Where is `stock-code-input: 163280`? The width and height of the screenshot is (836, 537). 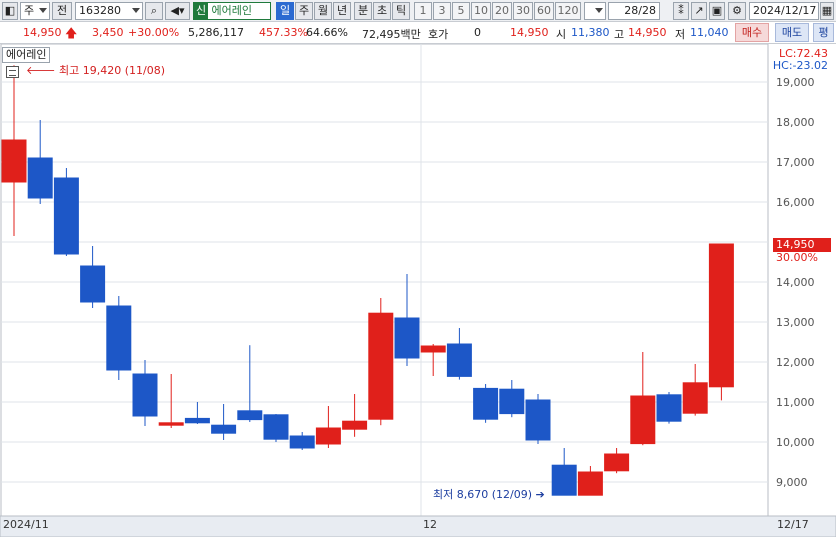 stock-code-input: 163280 is located at coordinates (109, 11).